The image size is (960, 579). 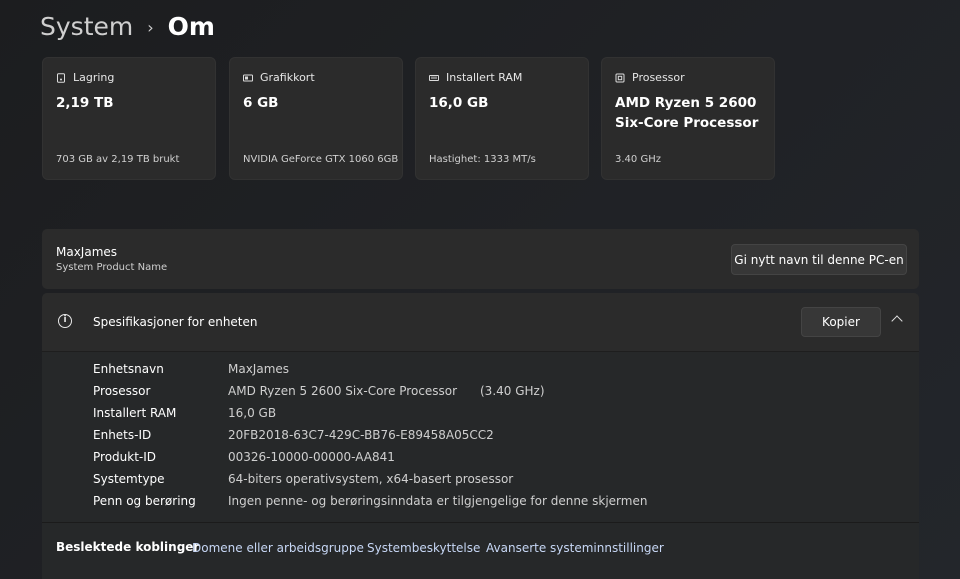 I want to click on graphics-label: Grafikkort, so click(x=287, y=77).